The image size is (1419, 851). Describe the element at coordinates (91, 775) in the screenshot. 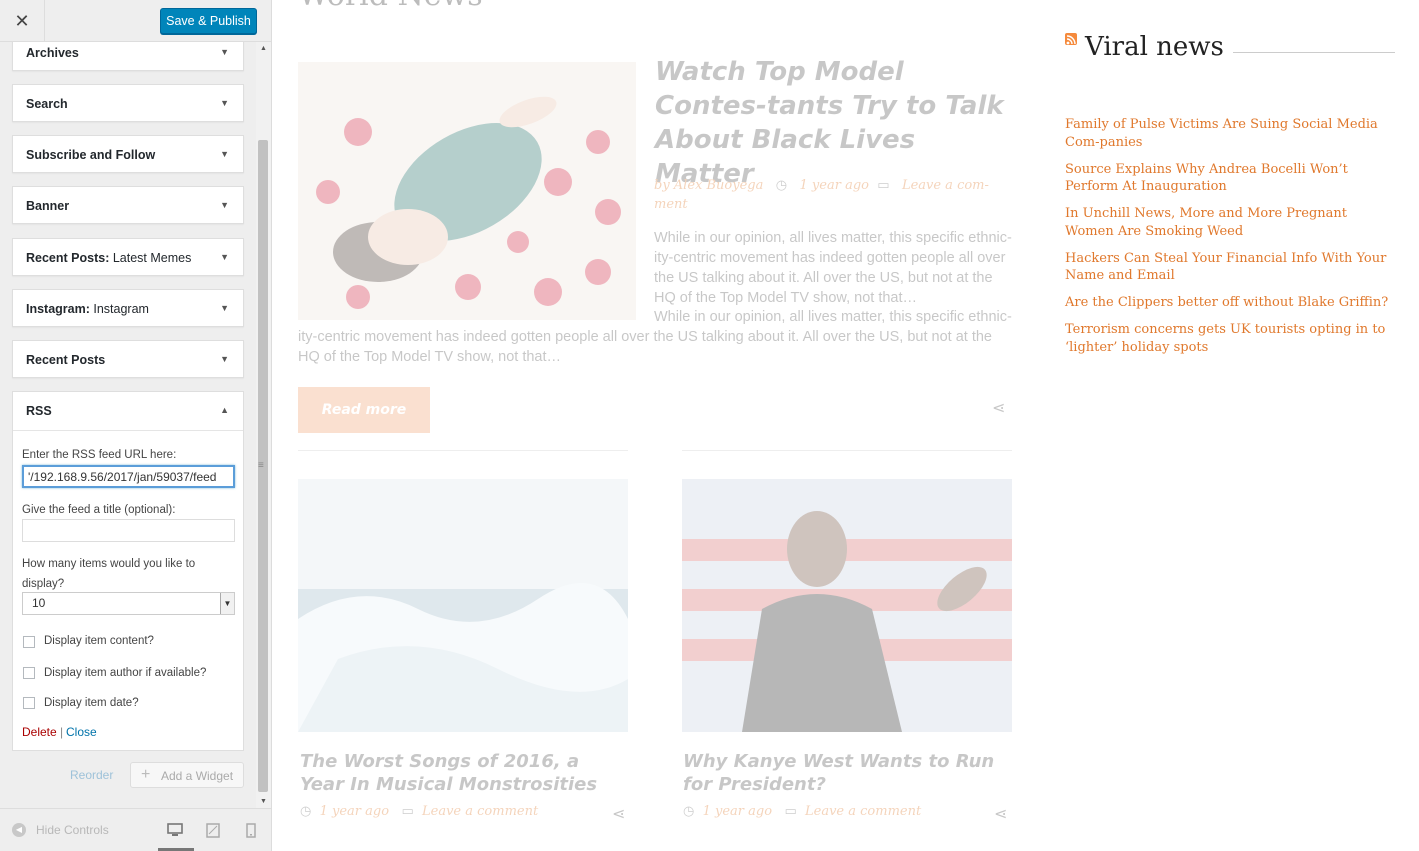

I see `reorder-link: Reorder` at that location.